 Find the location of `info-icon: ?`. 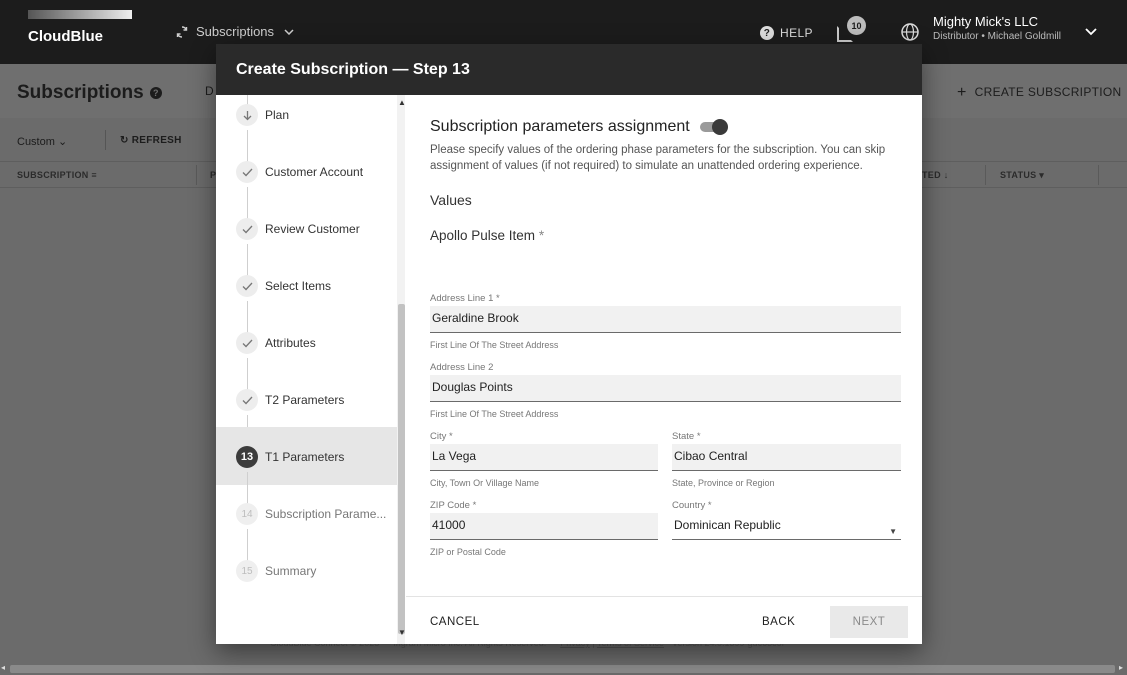

info-icon: ? is located at coordinates (155, 93).